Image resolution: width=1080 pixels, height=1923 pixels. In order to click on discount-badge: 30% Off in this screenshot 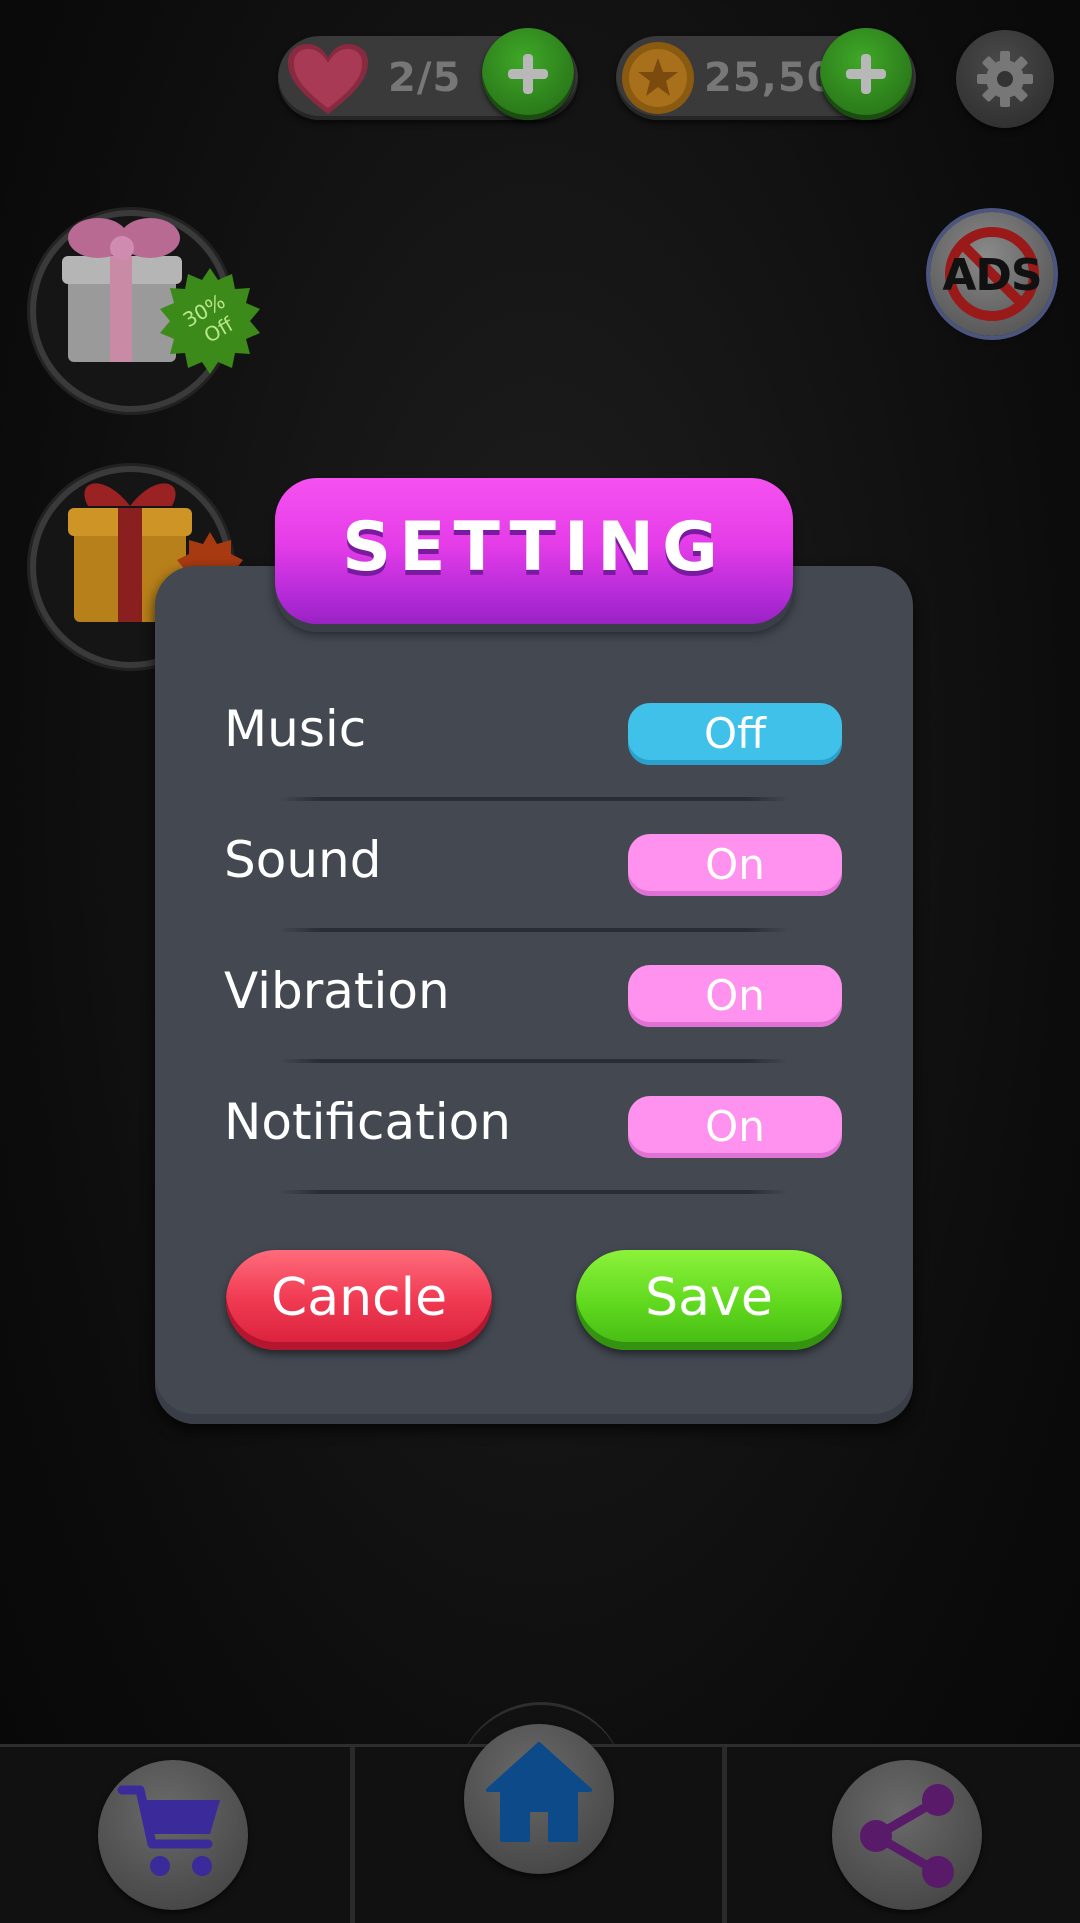, I will do `click(210, 321)`.